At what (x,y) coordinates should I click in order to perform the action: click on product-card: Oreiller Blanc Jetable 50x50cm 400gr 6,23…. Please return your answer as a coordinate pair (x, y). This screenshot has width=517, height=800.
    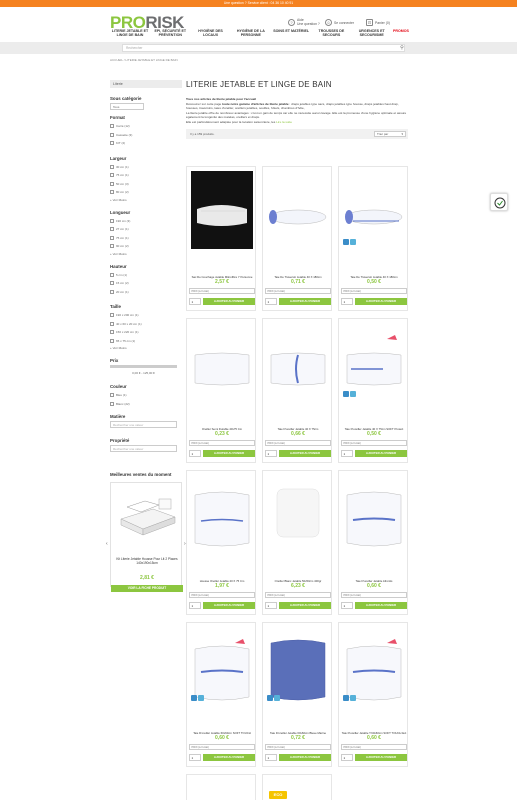
    Looking at the image, I should click on (297, 542).